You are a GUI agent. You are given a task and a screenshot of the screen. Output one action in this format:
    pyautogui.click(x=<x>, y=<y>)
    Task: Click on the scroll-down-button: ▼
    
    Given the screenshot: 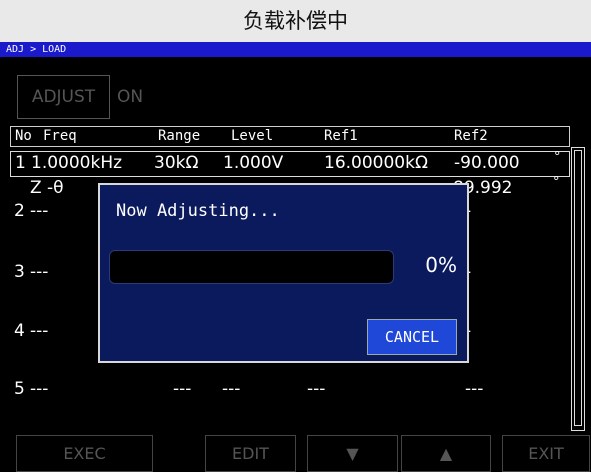 What is the action you would take?
    pyautogui.click(x=352, y=453)
    